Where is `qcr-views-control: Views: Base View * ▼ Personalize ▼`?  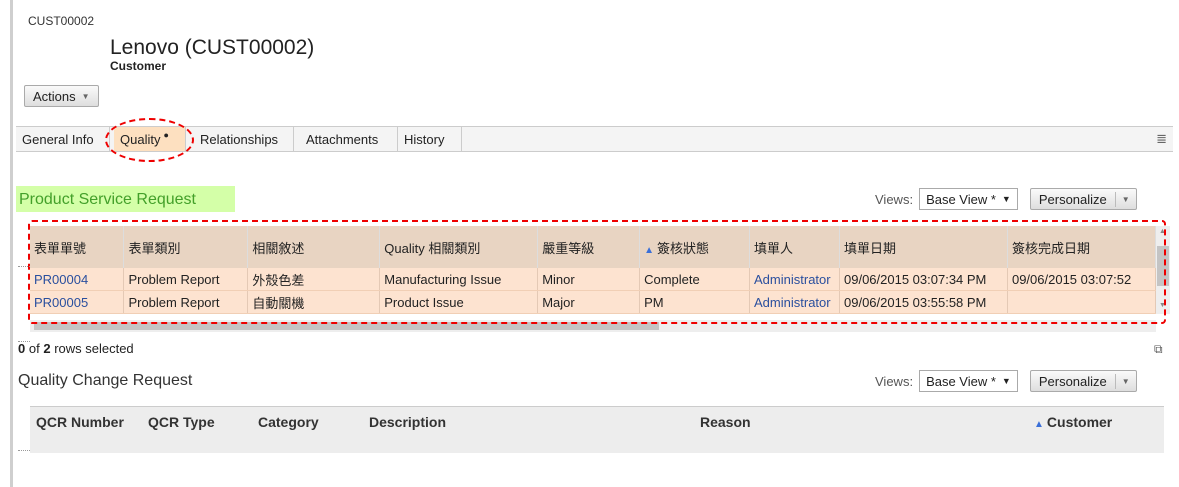
qcr-views-control: Views: Base View * ▼ Personalize ▼ is located at coordinates (1006, 381).